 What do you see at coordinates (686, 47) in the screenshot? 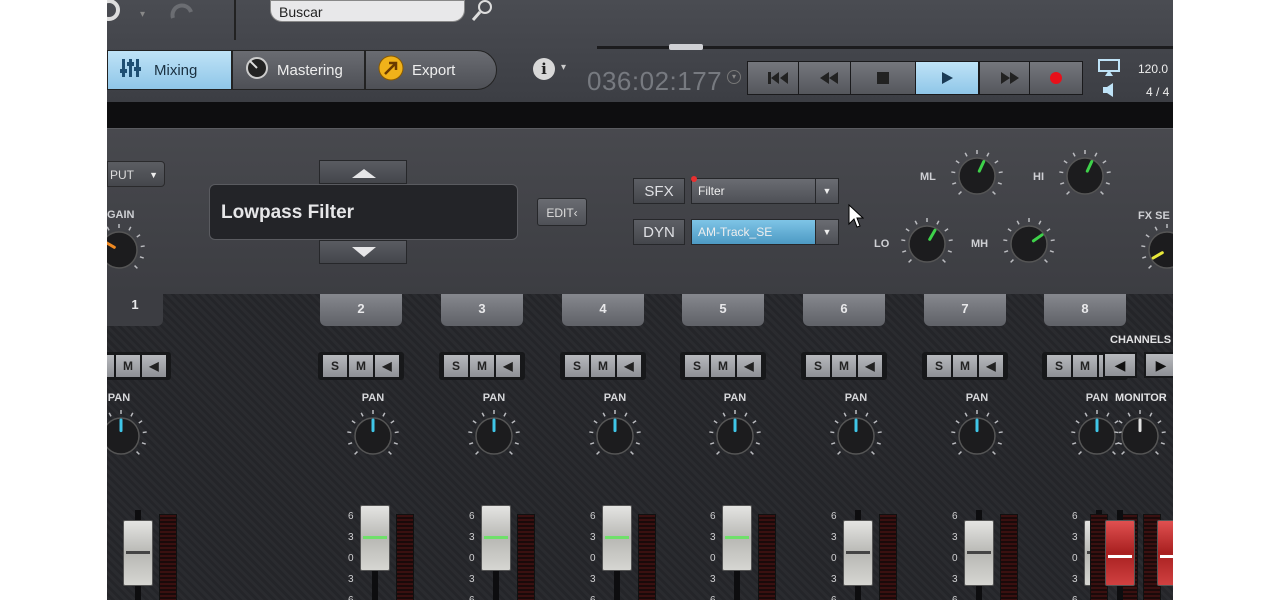
I see `song-position-handle` at bounding box center [686, 47].